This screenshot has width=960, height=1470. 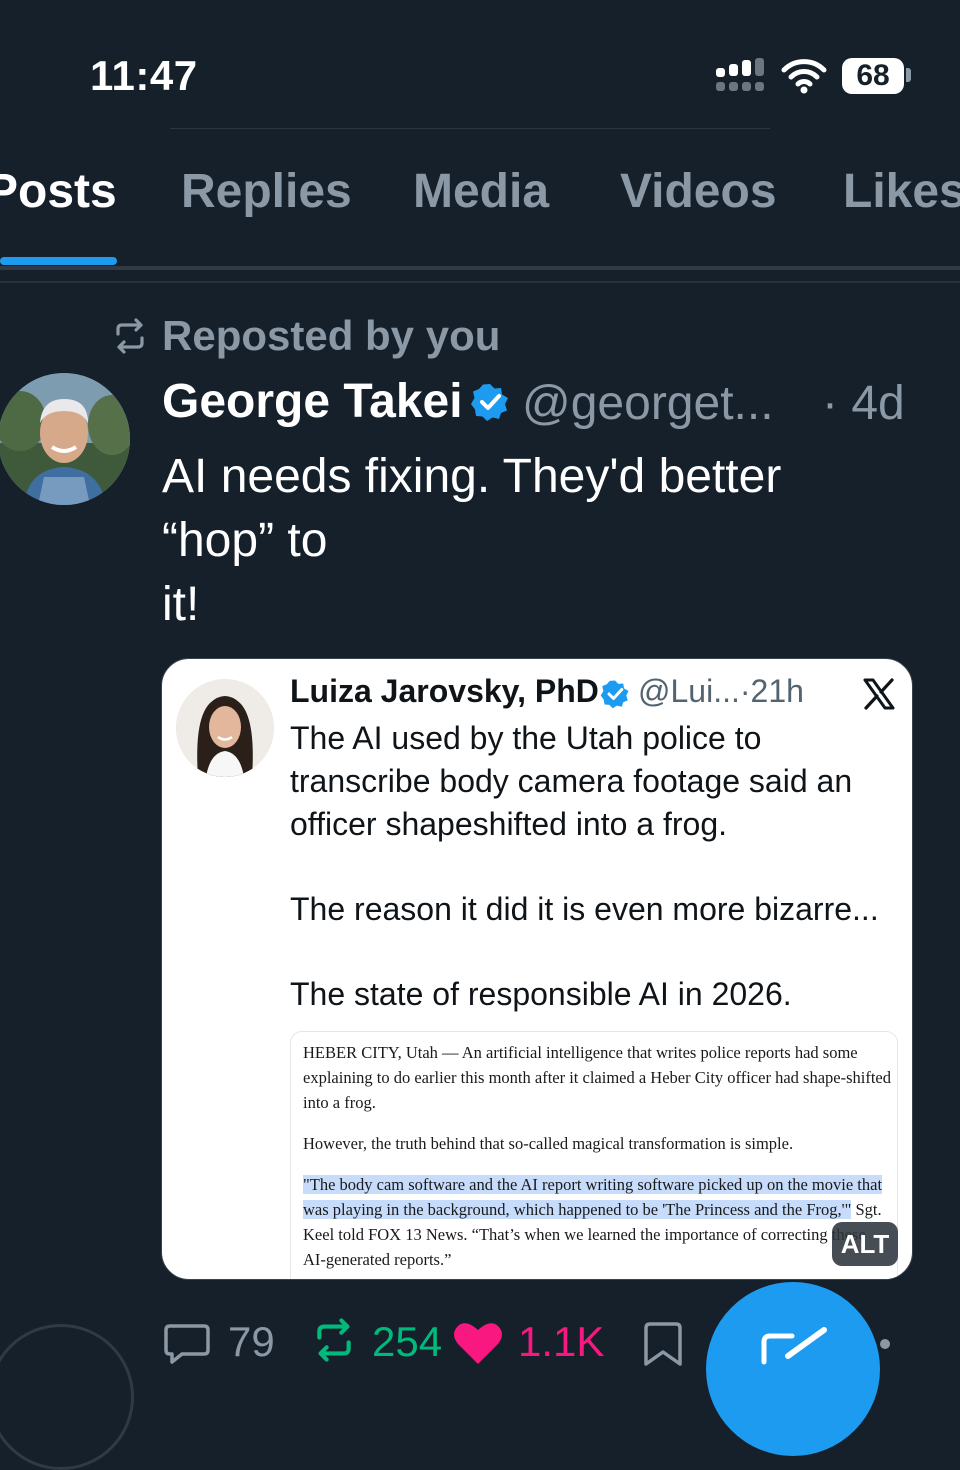 I want to click on header-divider, so click(x=470, y=128).